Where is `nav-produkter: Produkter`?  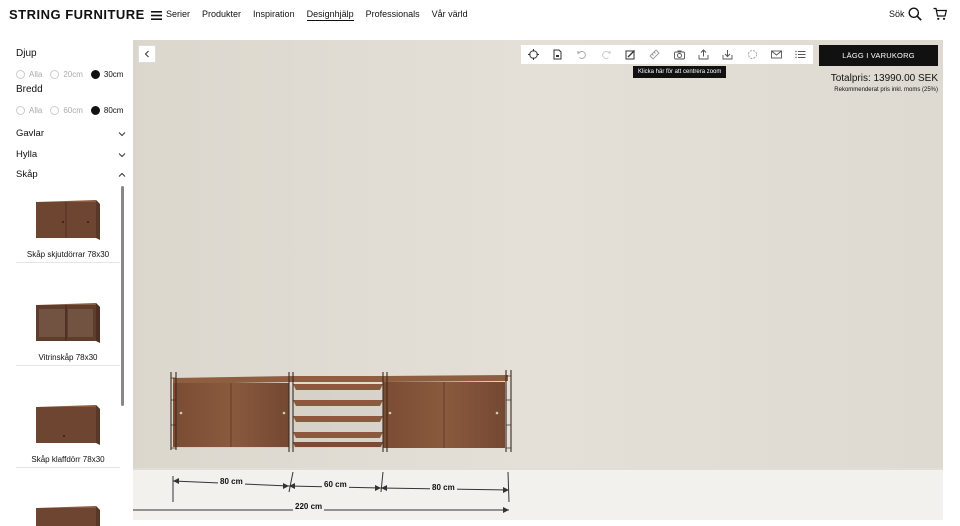
nav-produkter: Produkter is located at coordinates (221, 15).